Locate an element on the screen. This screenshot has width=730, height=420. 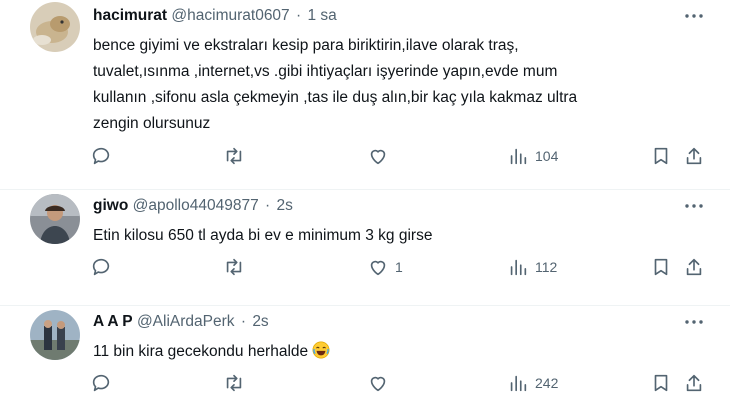
tweet-header: giwo @apollo44049877 · 2s is located at coordinates (193, 206).